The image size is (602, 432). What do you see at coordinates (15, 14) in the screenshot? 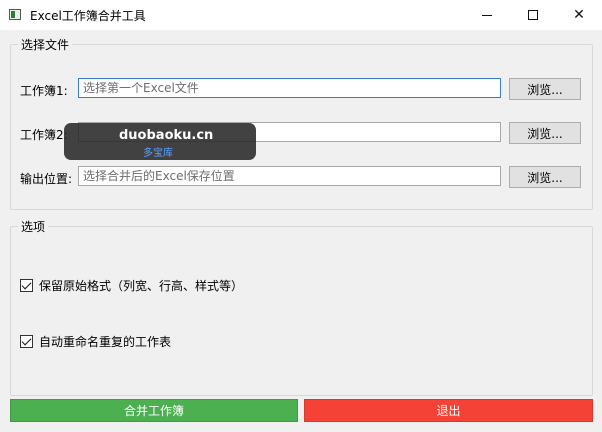
I see `app-icon` at bounding box center [15, 14].